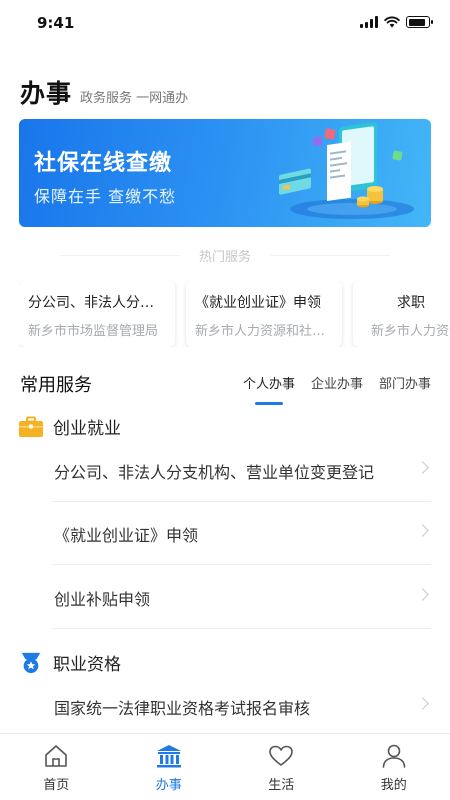  I want to click on battery-icon, so click(419, 22).